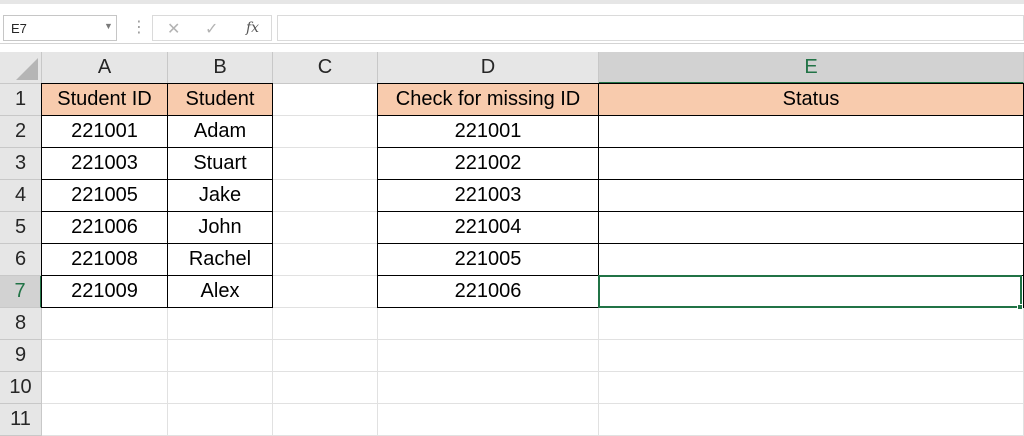 This screenshot has height=436, width=1024. I want to click on cell-e6, so click(811, 260).